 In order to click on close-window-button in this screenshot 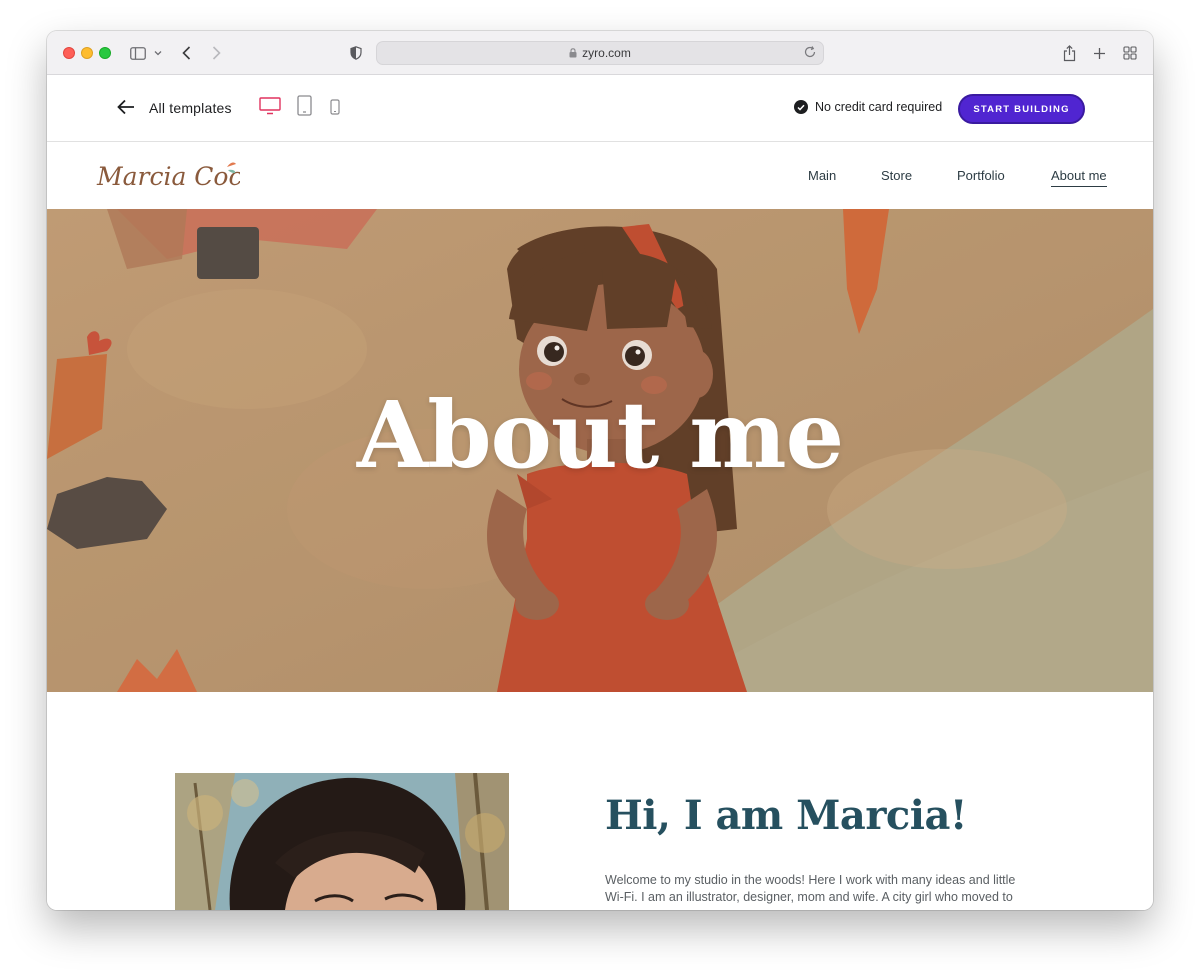, I will do `click(69, 53)`.